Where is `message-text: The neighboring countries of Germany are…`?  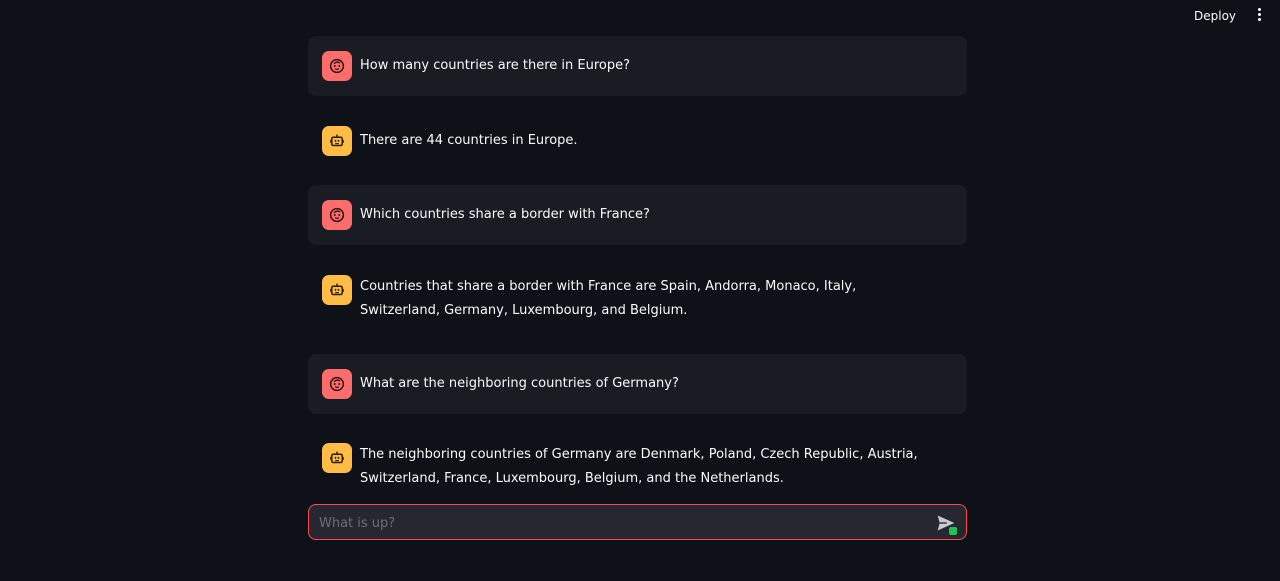 message-text: The neighboring countries of Germany are… is located at coordinates (639, 466).